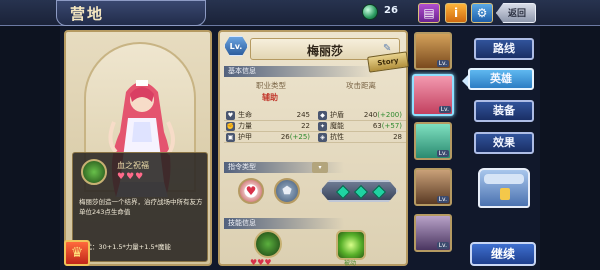  What do you see at coordinates (503, 254) in the screenshot?
I see `continue-button: 继续` at bounding box center [503, 254].